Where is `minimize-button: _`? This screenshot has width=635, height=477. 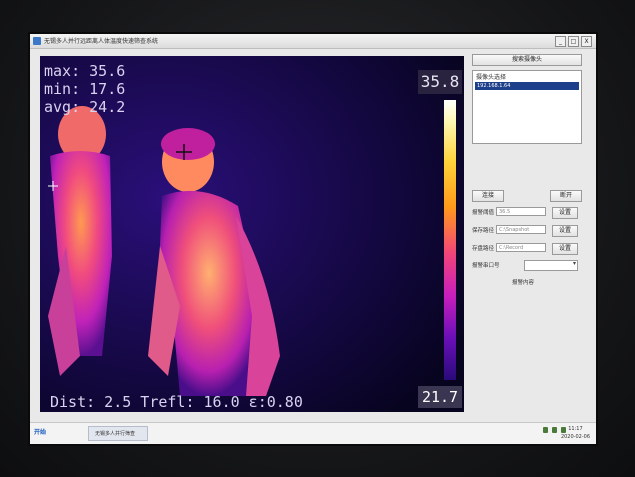
minimize-button: _ is located at coordinates (560, 41).